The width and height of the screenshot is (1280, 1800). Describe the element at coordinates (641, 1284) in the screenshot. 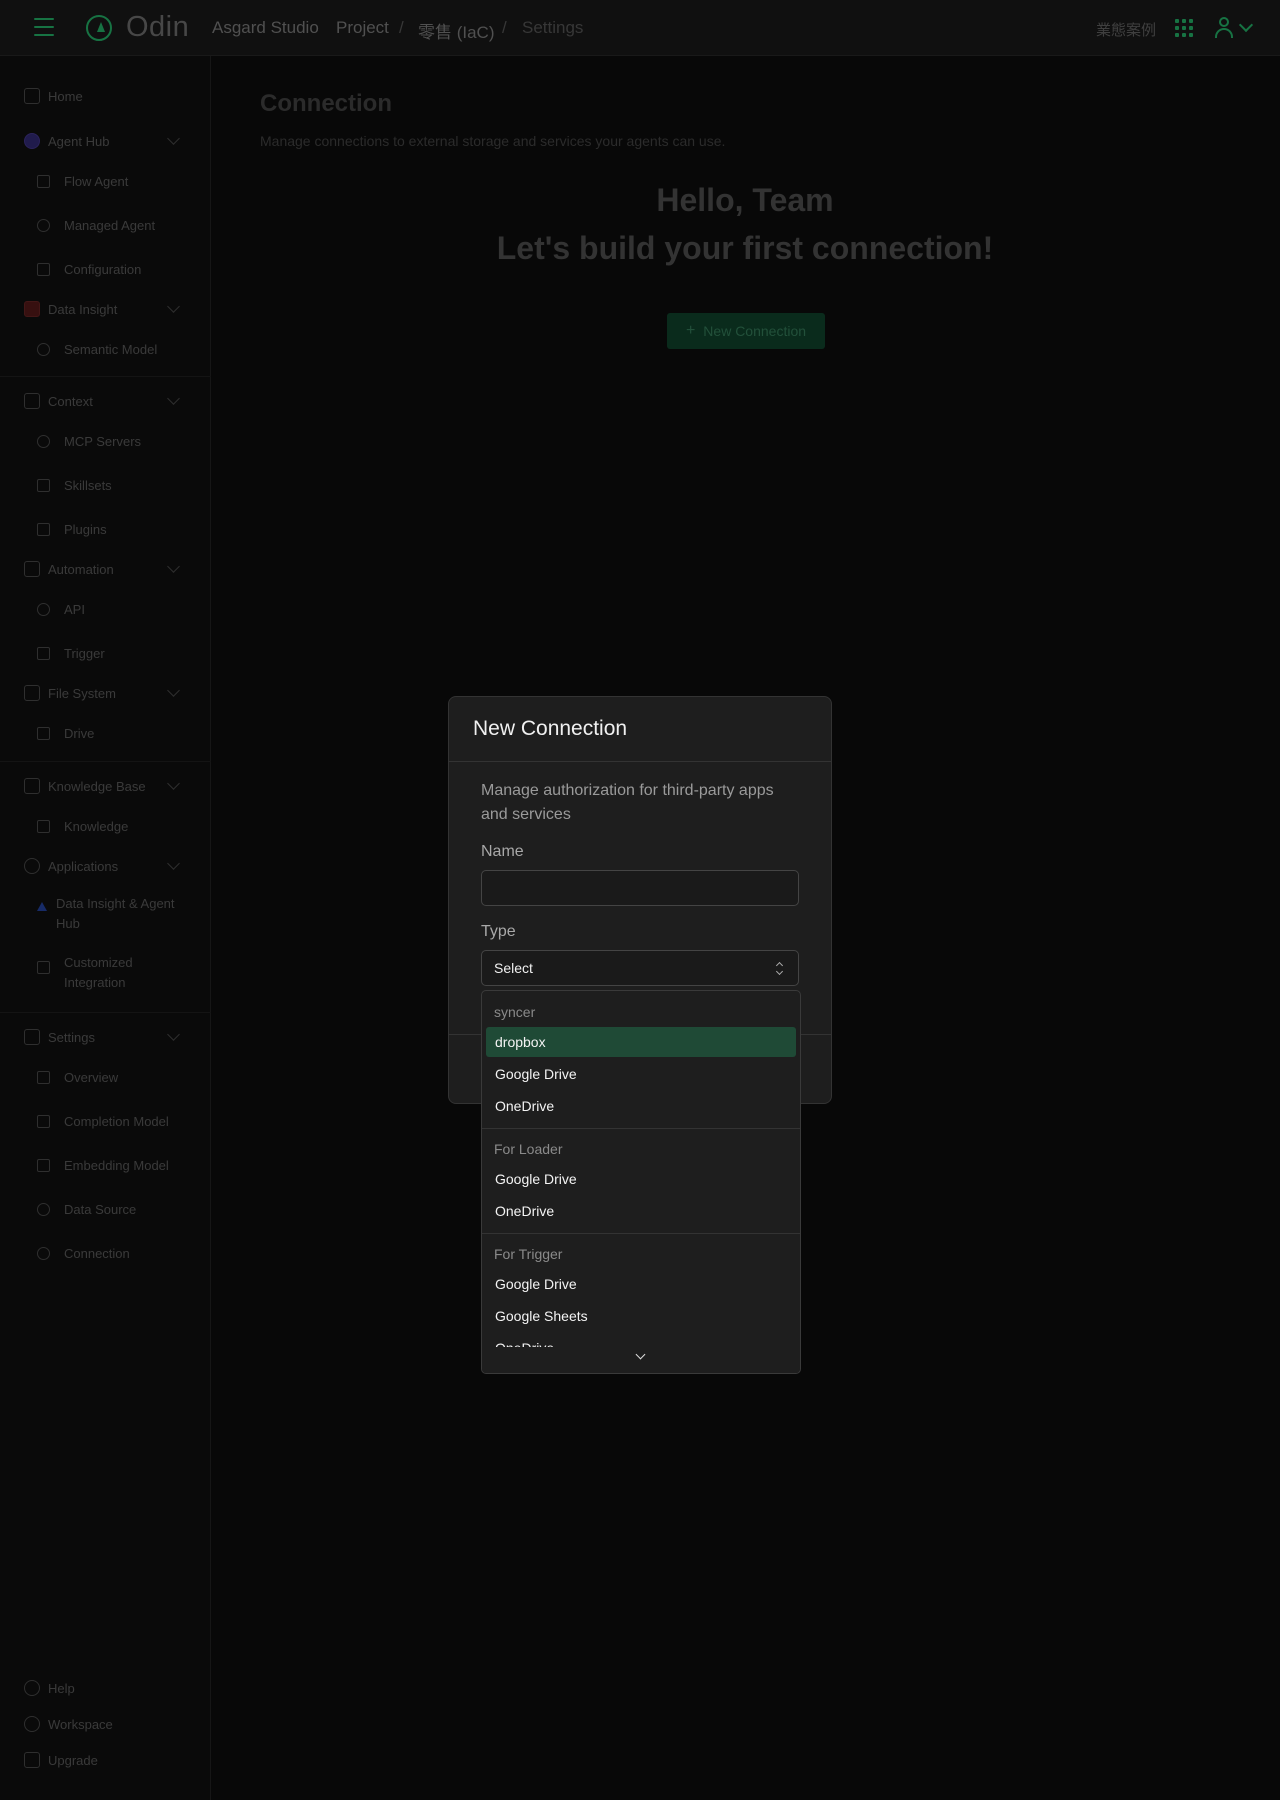

I see `option-trigger-google-drive: Google Drive` at that location.